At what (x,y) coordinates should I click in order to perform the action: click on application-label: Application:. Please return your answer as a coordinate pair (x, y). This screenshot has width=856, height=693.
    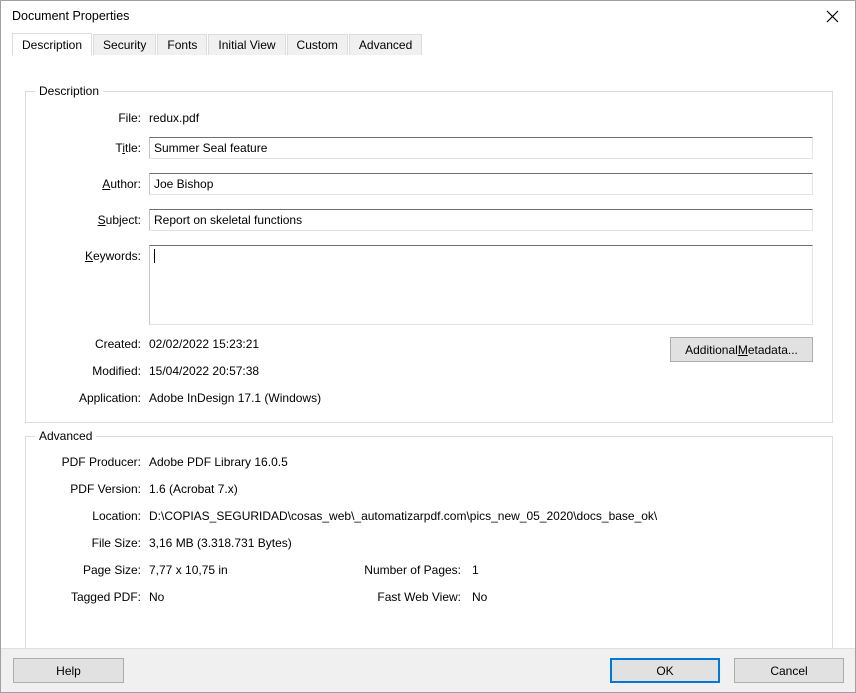
    Looking at the image, I should click on (109, 398).